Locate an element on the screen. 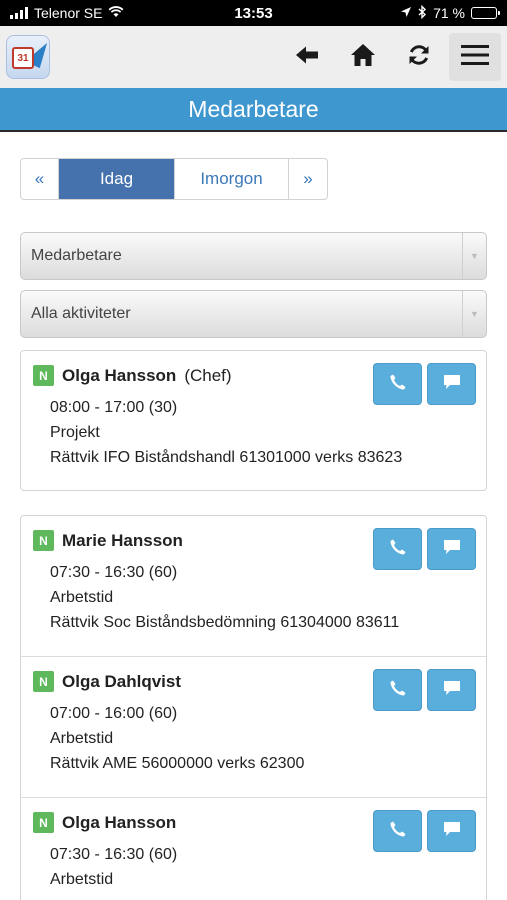  clock: 13:53 is located at coordinates (253, 13).